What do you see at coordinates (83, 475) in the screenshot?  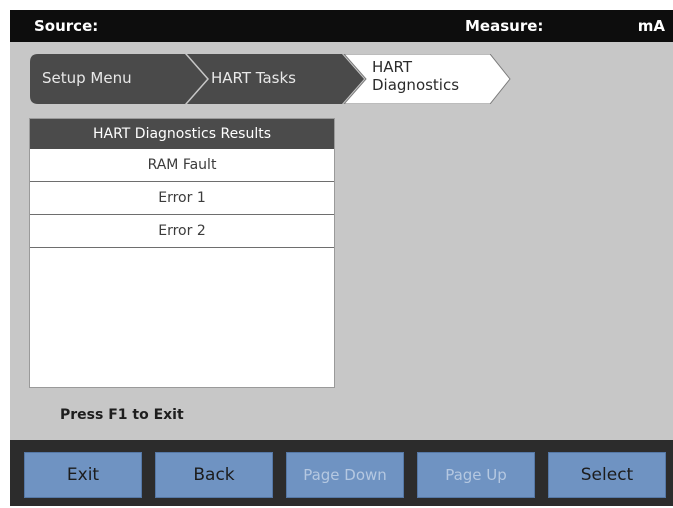 I see `exit-button: Exit` at bounding box center [83, 475].